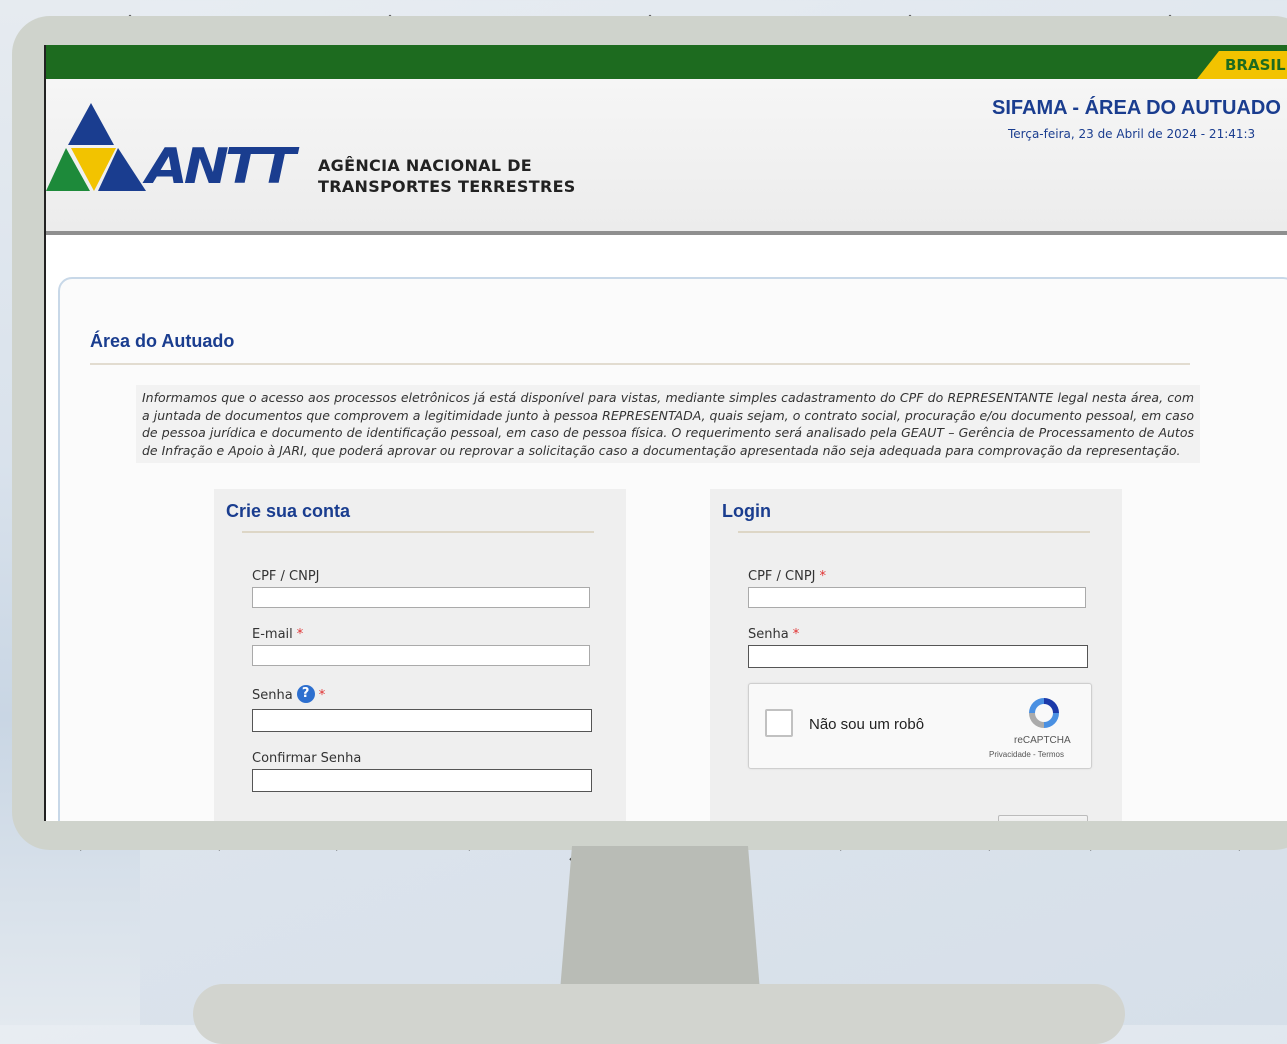 Image resolution: width=1287 pixels, height=1044 pixels. I want to click on login-password-label: Senha *, so click(773, 634).